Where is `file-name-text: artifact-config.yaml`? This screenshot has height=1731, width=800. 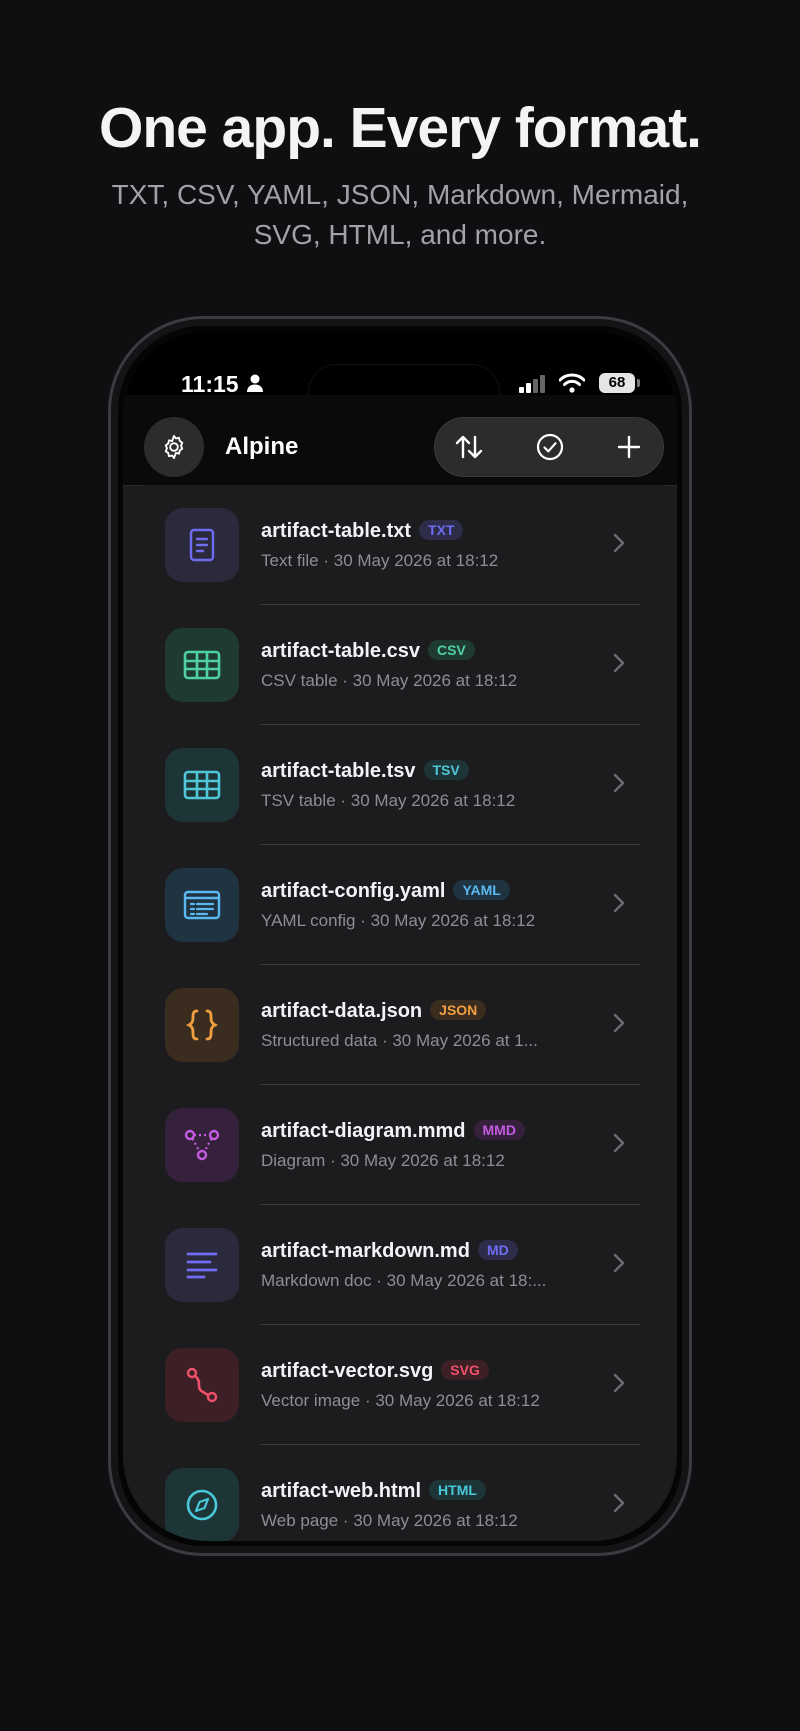
file-name-text: artifact-config.yaml is located at coordinates (353, 891).